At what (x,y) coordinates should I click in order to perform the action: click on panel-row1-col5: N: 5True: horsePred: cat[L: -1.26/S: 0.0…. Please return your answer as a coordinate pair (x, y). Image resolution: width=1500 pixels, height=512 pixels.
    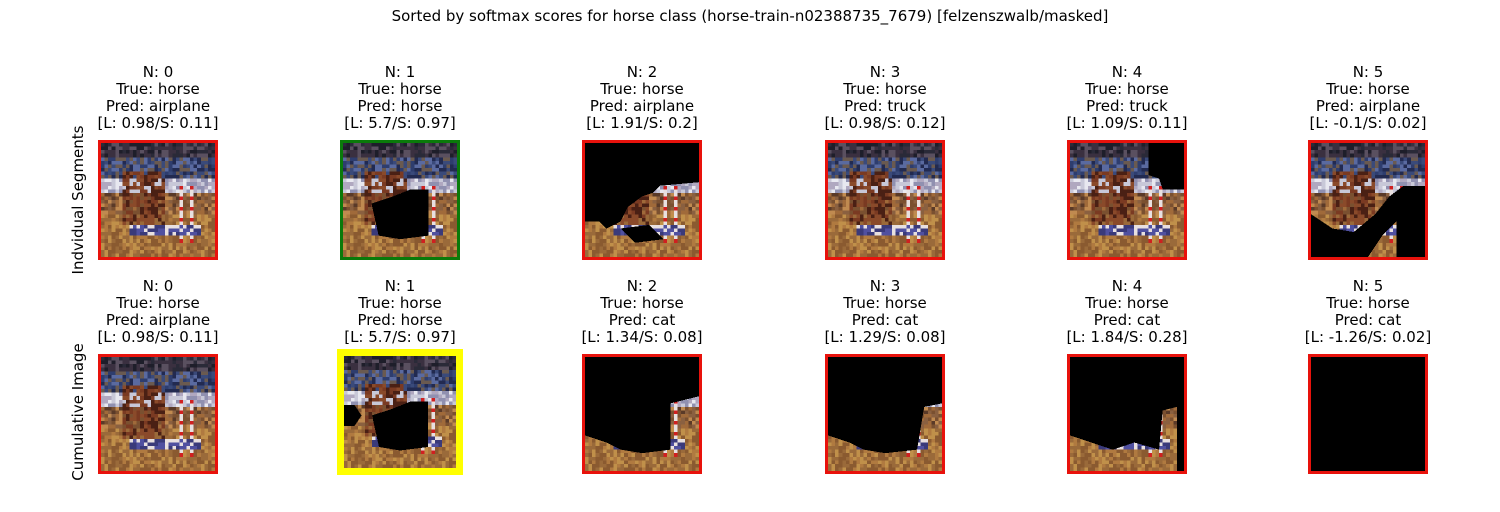
    Looking at the image, I should click on (1368, 312).